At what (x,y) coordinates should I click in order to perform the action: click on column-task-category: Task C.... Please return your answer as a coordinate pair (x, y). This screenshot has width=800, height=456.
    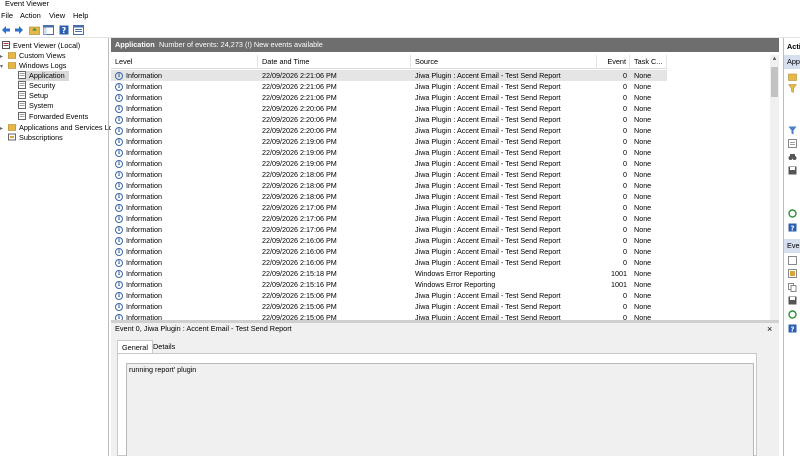
    Looking at the image, I should click on (648, 62).